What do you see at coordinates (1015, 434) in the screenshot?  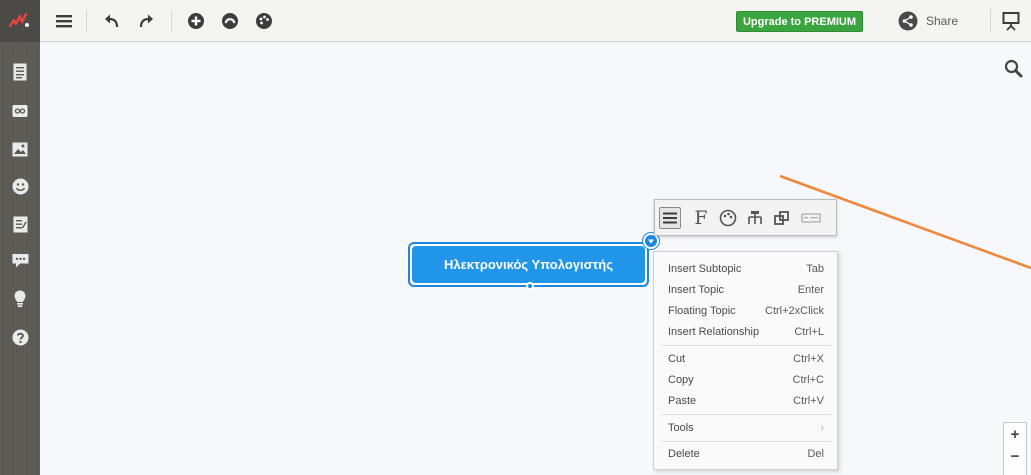 I see `zoom-in-button: +` at bounding box center [1015, 434].